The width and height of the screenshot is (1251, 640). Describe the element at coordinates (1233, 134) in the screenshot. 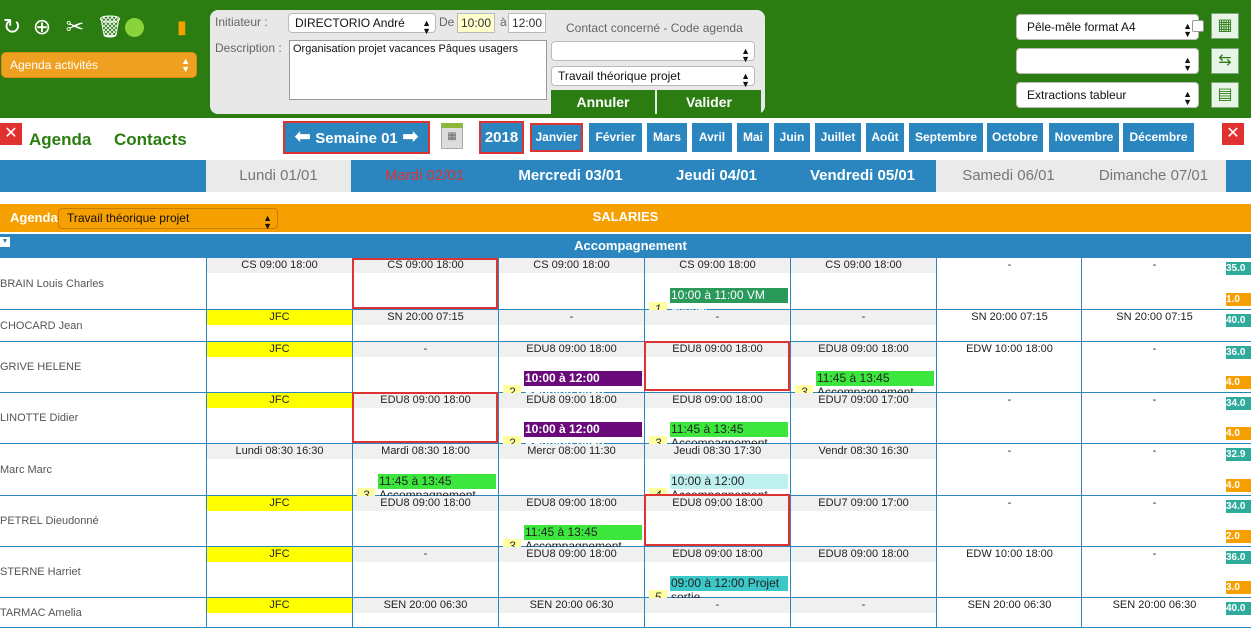

I see `close-right-icon: ✕` at that location.